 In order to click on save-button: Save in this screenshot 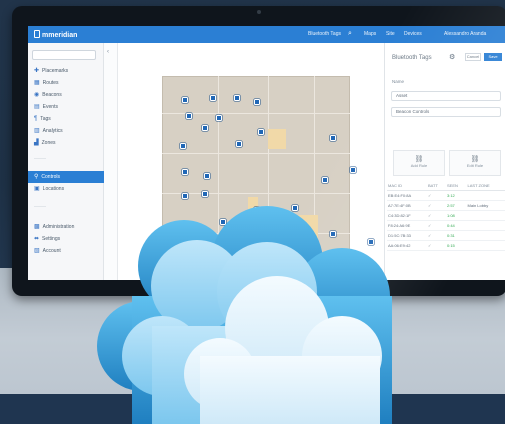, I will do `click(493, 57)`.